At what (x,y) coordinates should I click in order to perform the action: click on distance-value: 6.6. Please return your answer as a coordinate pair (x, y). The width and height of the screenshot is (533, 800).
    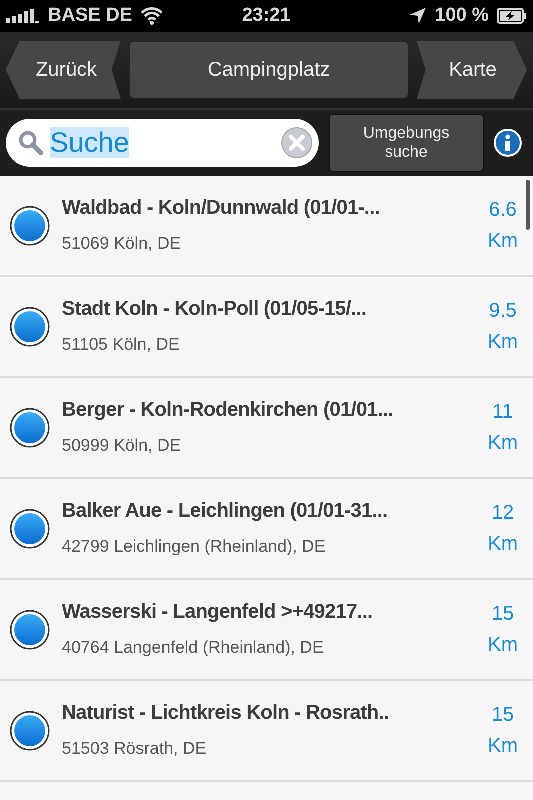
    Looking at the image, I should click on (503, 210).